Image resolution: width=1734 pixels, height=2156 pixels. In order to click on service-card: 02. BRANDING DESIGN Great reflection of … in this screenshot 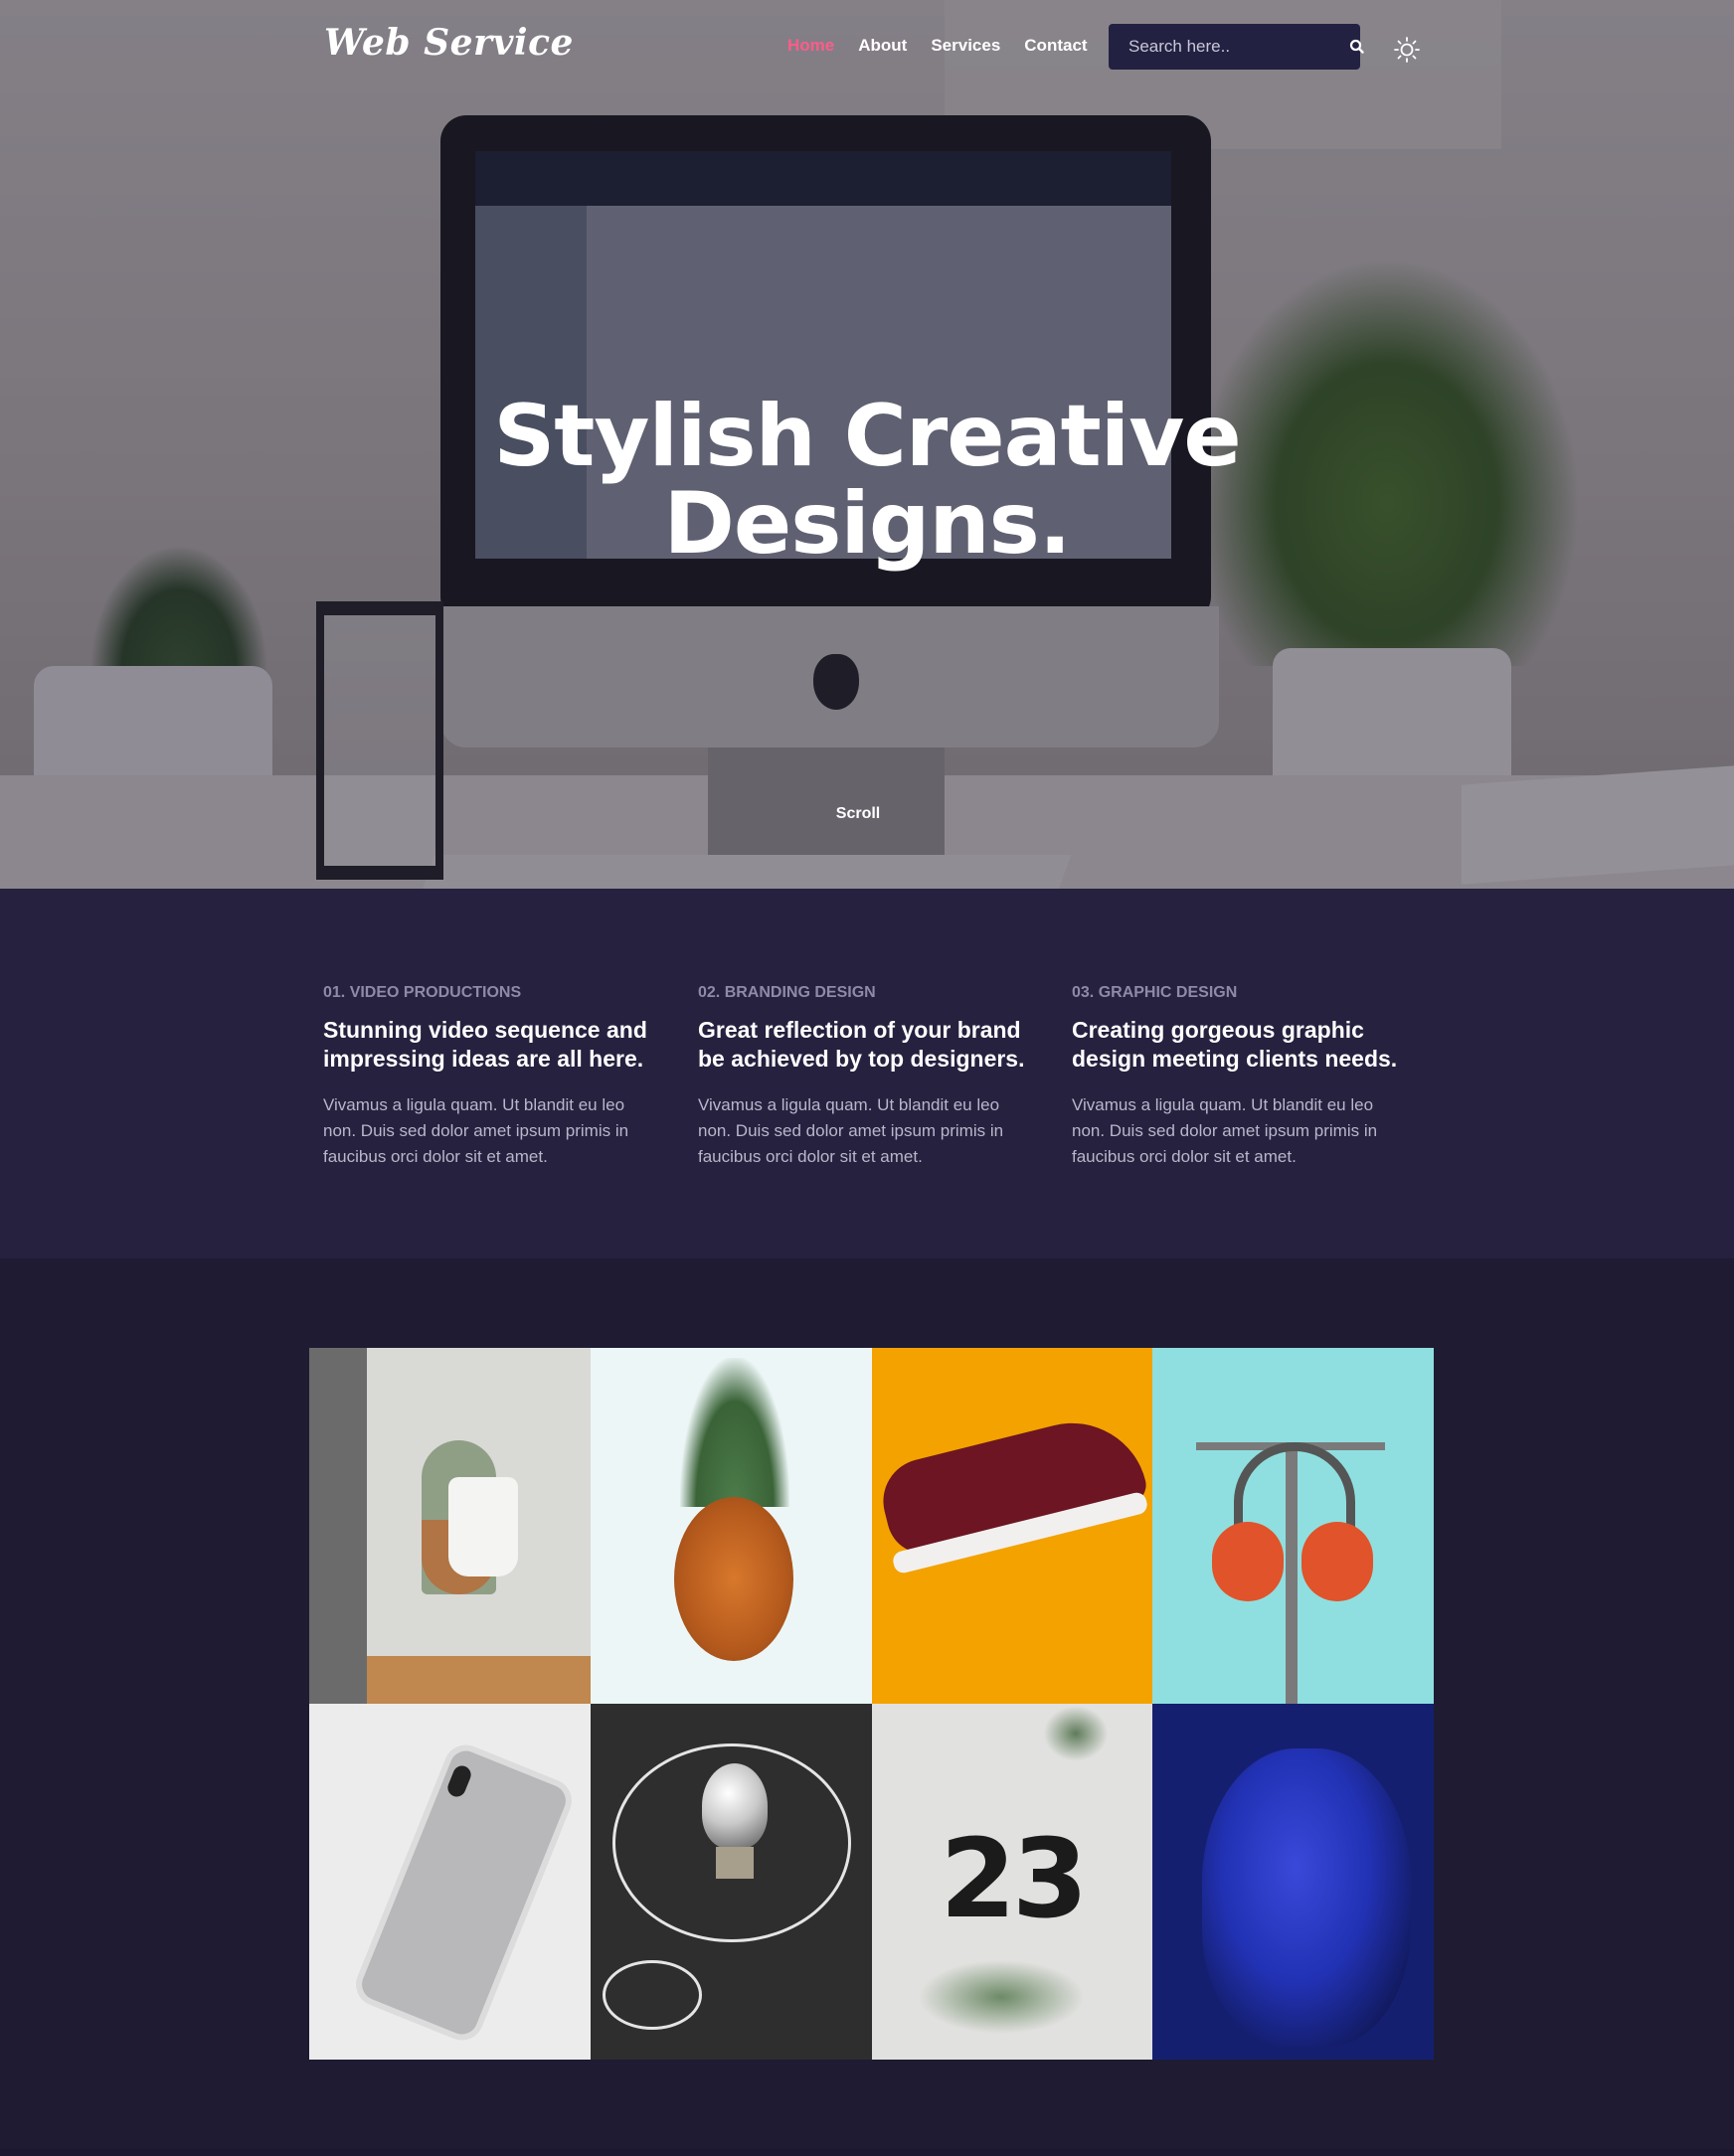, I will do `click(867, 1077)`.